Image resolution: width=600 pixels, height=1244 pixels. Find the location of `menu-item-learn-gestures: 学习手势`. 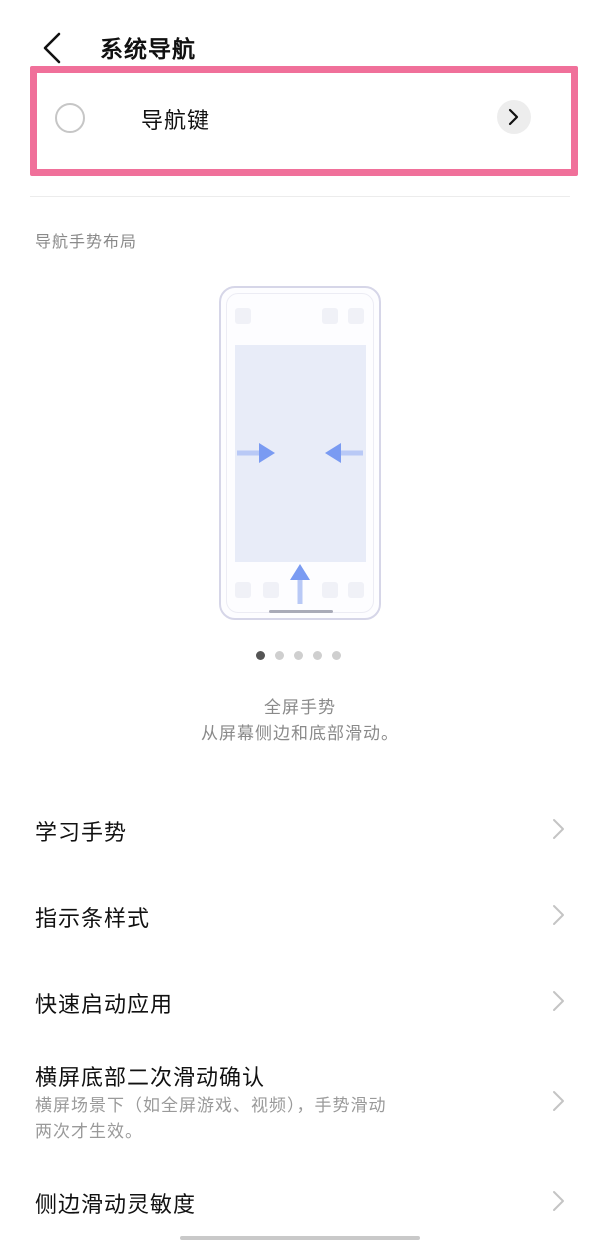

menu-item-learn-gestures: 学习手势 is located at coordinates (300, 830).